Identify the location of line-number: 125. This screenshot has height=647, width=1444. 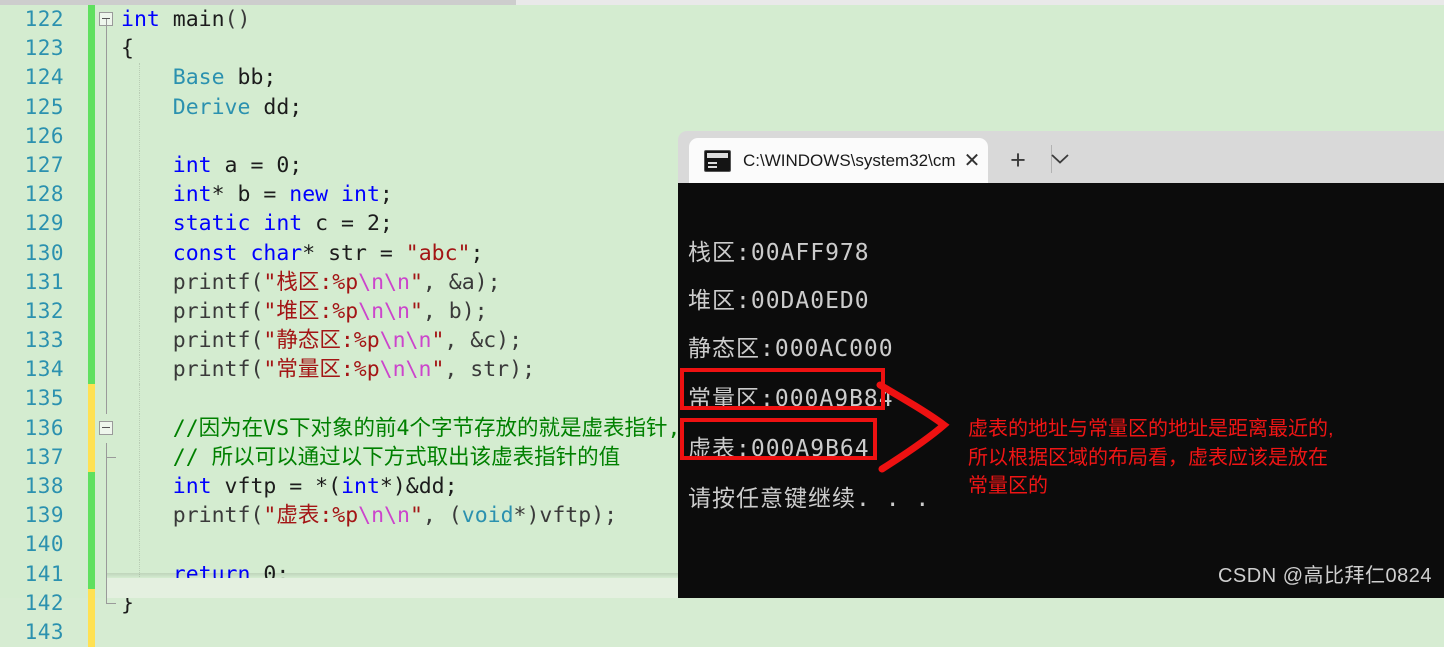
(44, 106).